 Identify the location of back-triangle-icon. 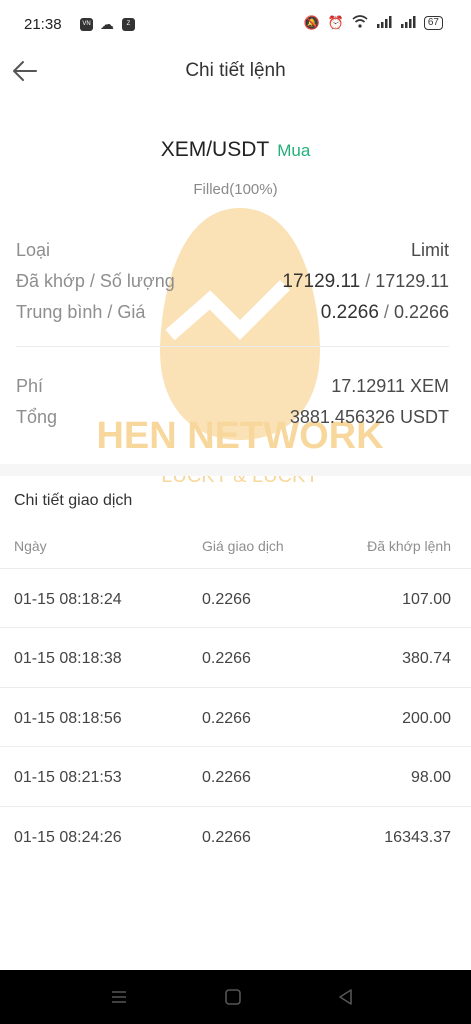
(346, 997).